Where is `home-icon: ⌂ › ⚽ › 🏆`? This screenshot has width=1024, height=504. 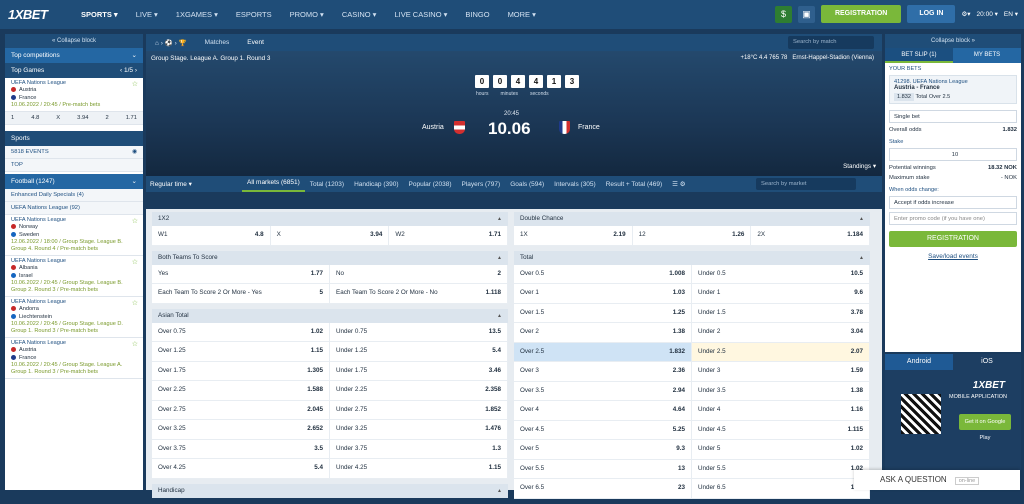 home-icon: ⌂ › ⚽ › 🏆 is located at coordinates (171, 43).